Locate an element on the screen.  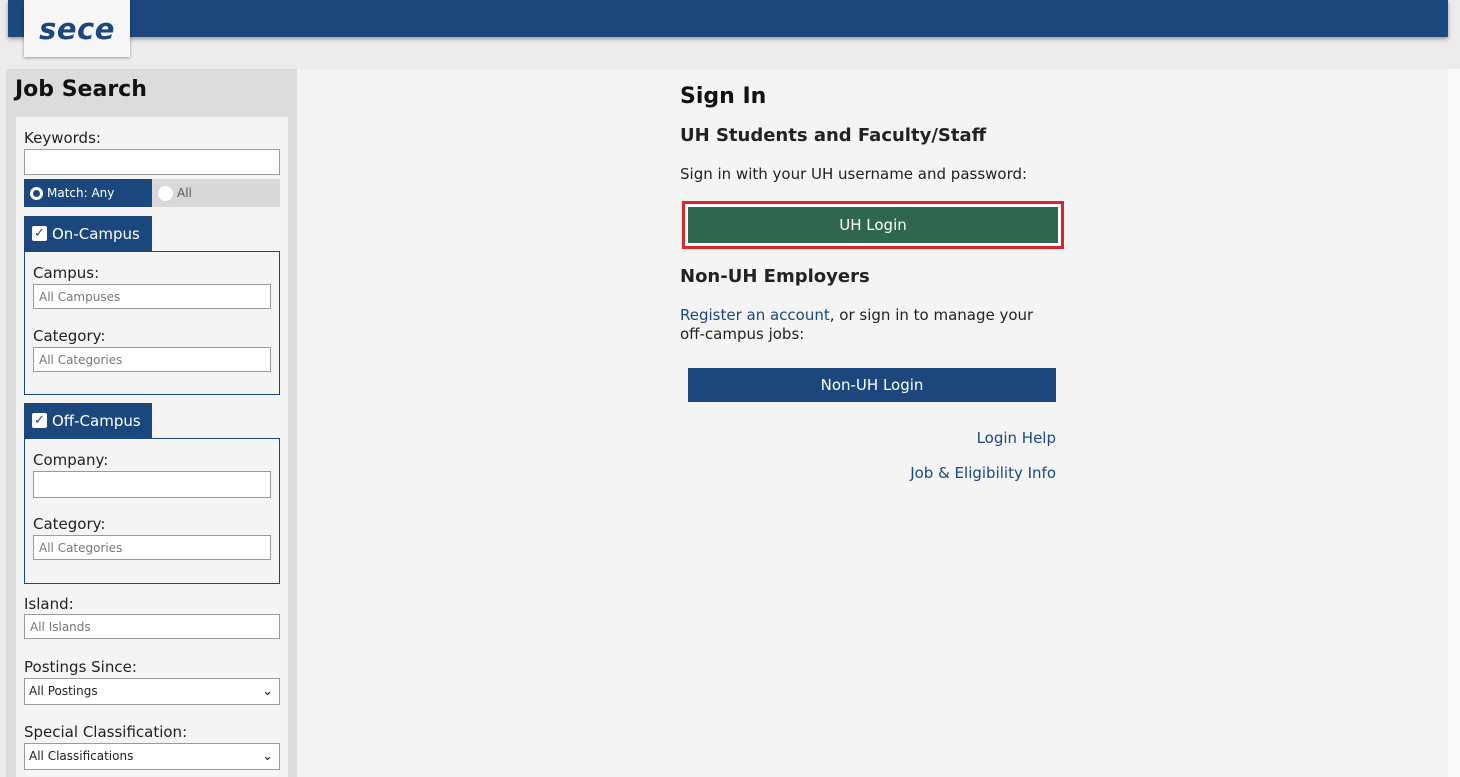
off-campus-tab: ✓ Off-Campus is located at coordinates (88, 420).